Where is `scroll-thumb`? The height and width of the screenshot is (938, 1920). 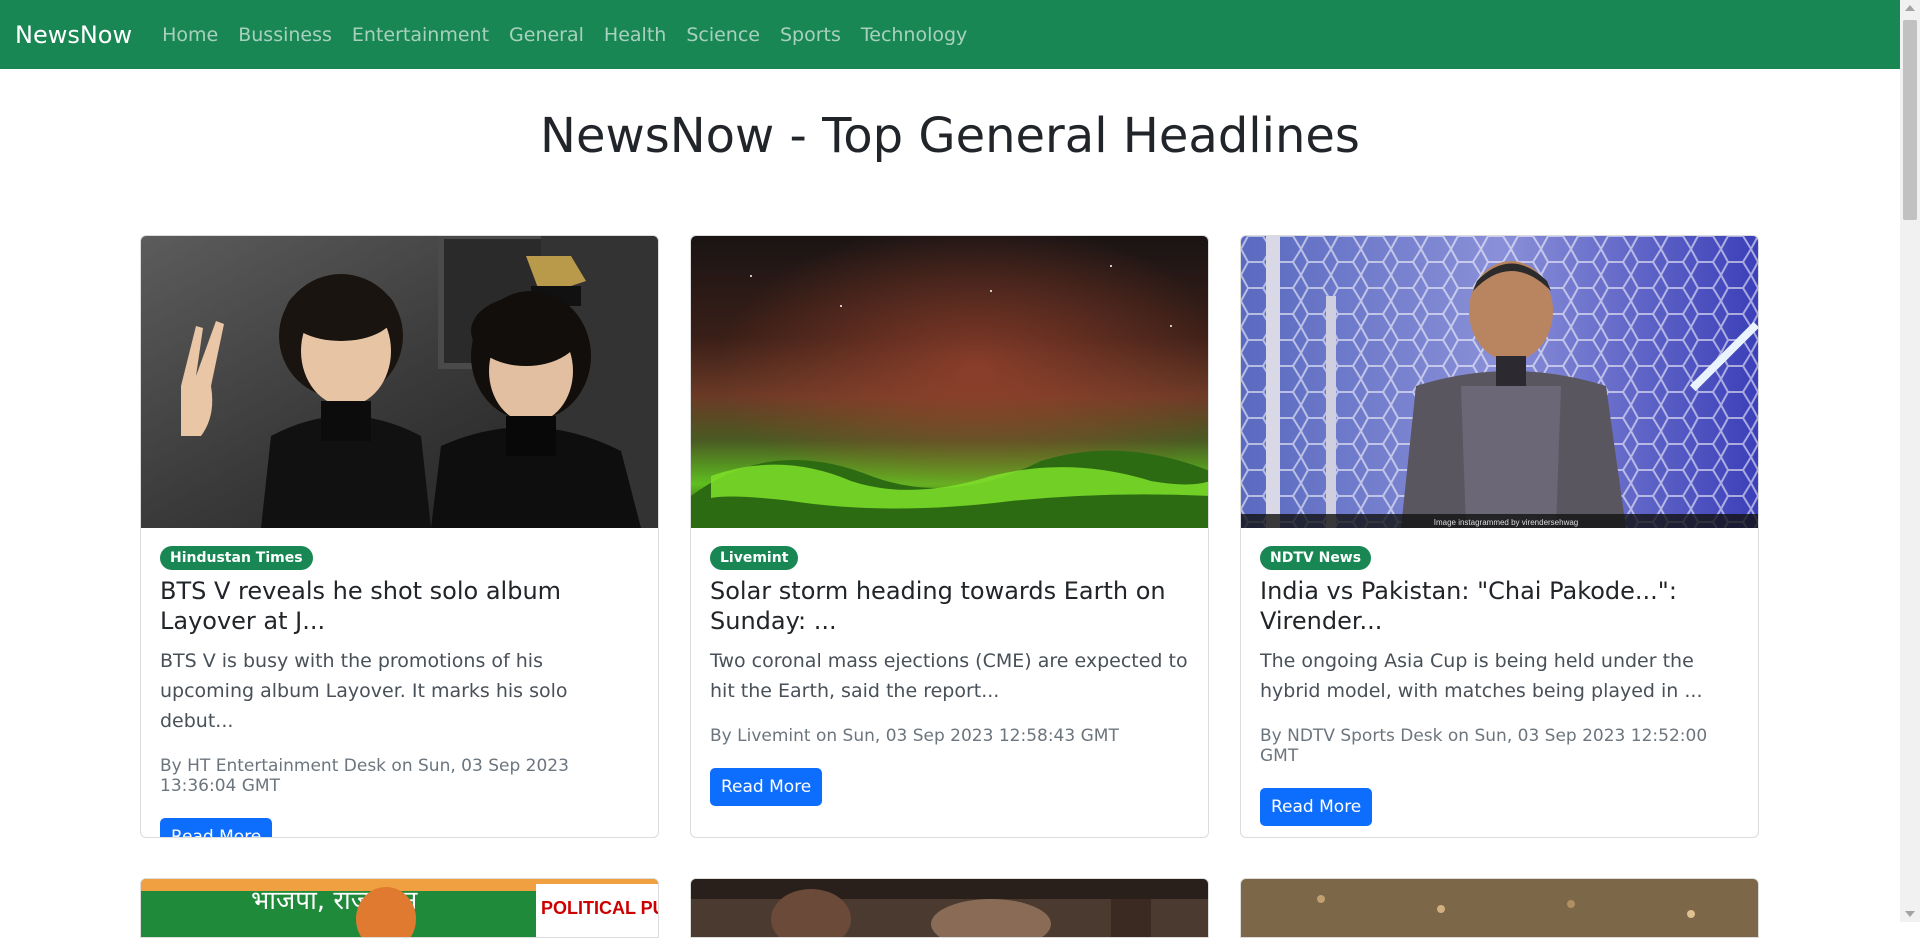
scroll-thumb is located at coordinates (1910, 120).